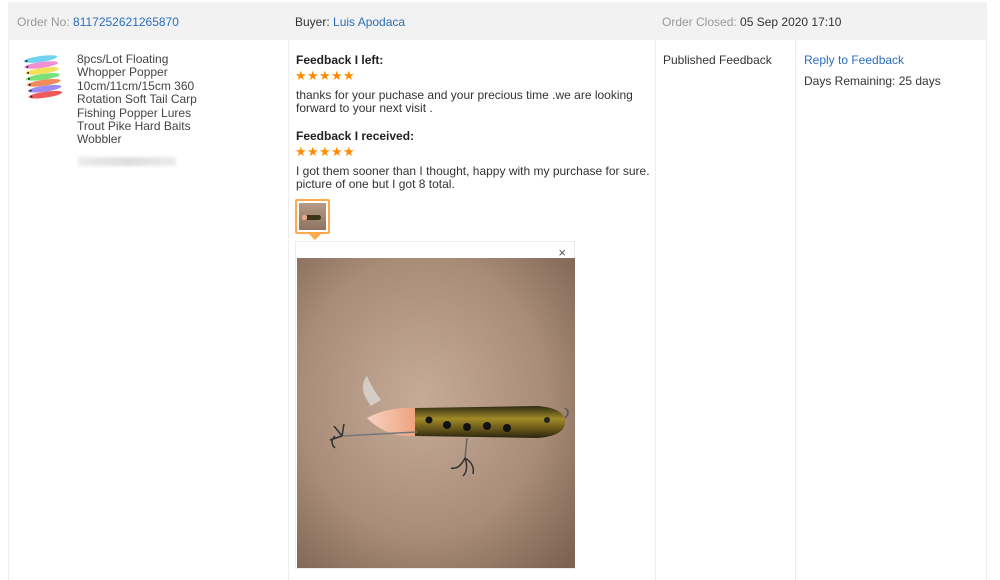 This screenshot has height=580, width=1000. I want to click on order-closed-date: 05 Sep 2020 17:10, so click(791, 22).